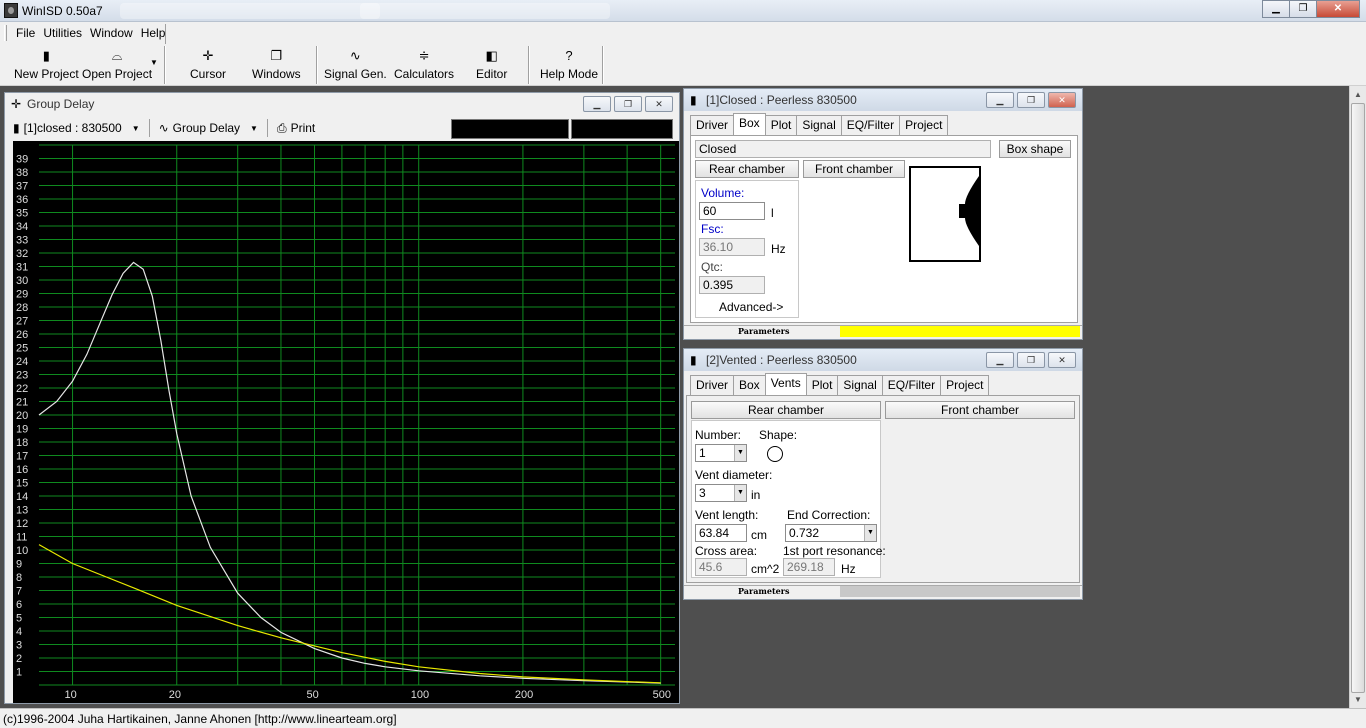 The image size is (1366, 728). I want to click on number-label: Number:, so click(718, 435).